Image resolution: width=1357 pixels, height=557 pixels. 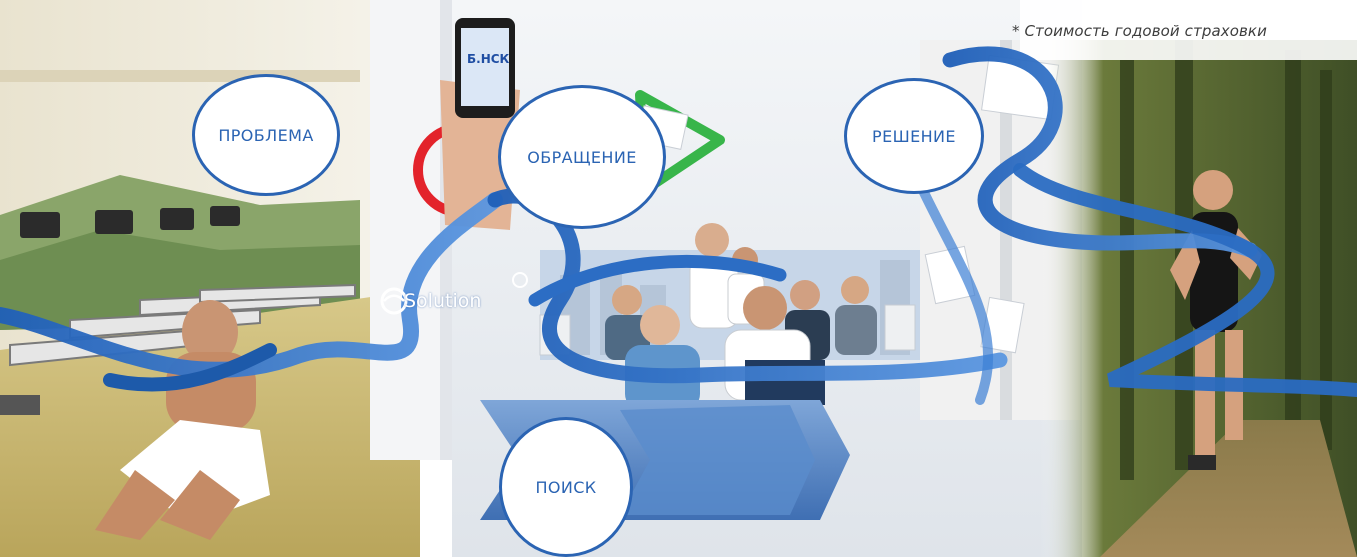 I want to click on step-search-label: ПОИСК, so click(x=566, y=487).